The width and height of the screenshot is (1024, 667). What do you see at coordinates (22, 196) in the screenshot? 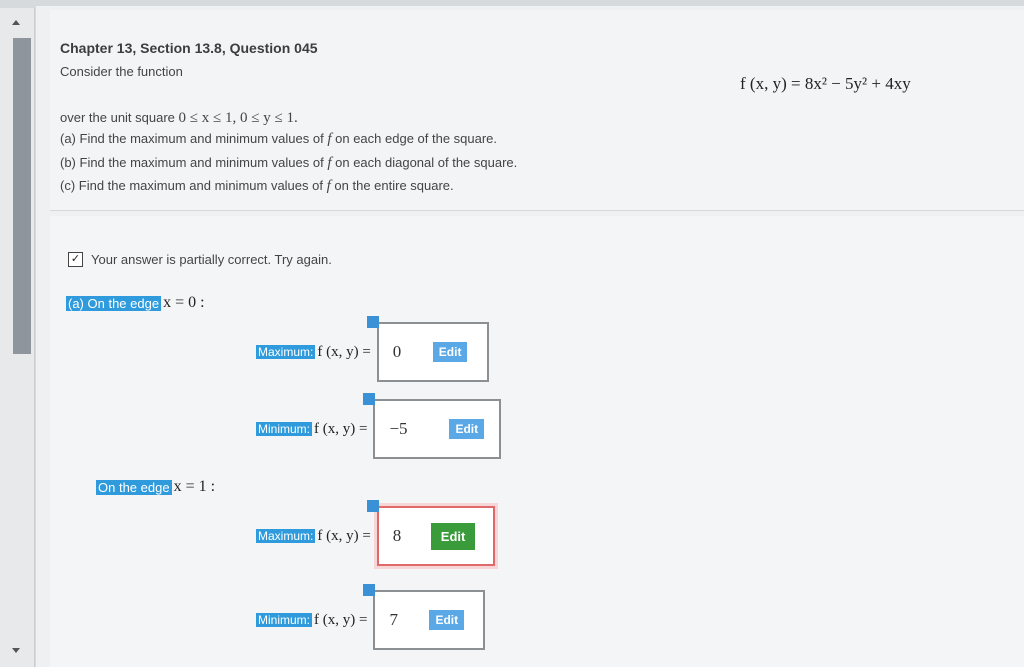
I see `scrollbar-thumb` at bounding box center [22, 196].